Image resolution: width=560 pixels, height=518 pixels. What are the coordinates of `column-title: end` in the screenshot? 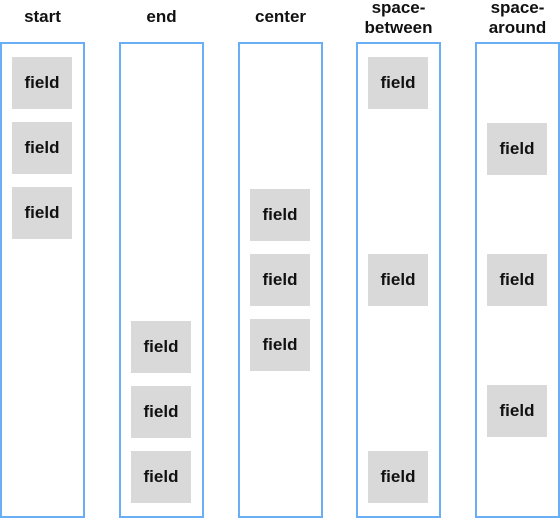 It's located at (161, 16).